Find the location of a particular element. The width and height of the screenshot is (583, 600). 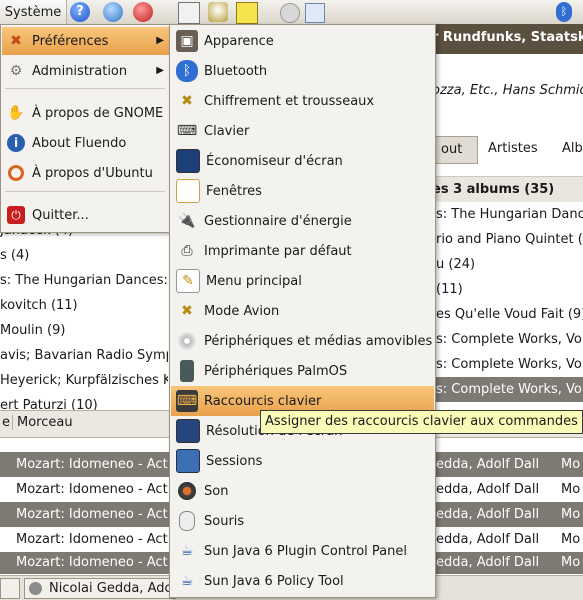

list-item: es Qu'elle Voud Fait (9) is located at coordinates (509, 314).